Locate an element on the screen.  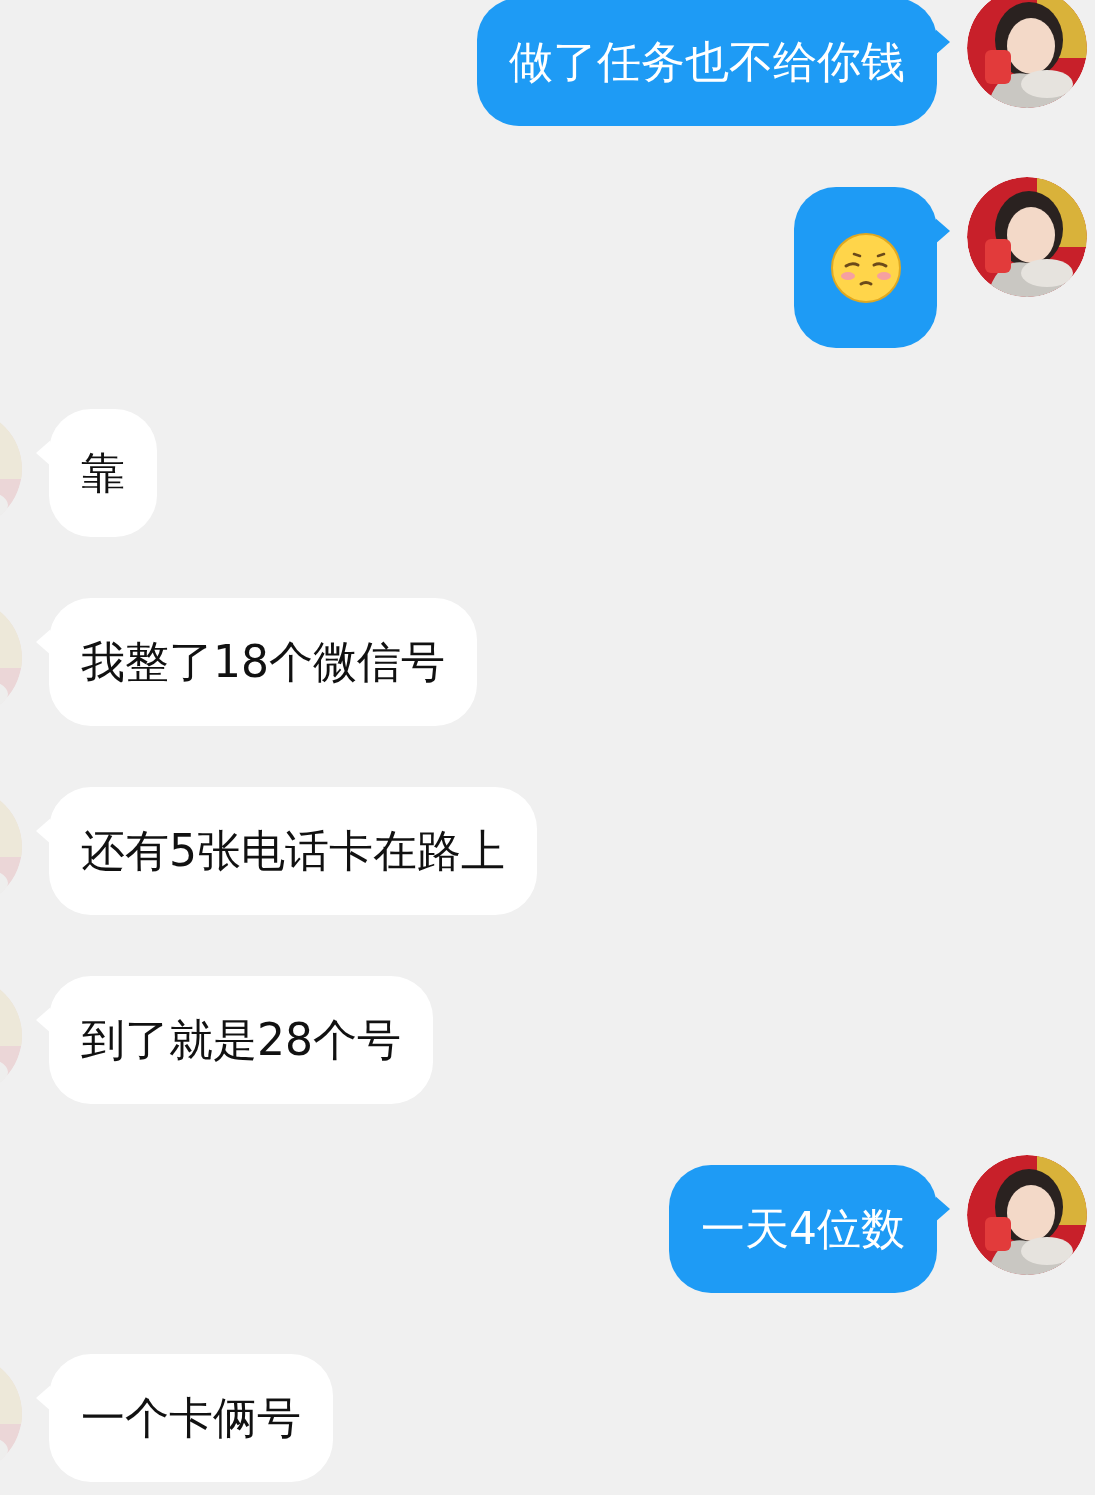
message-bubble: 还有5张电话卡在路上 is located at coordinates (293, 851).